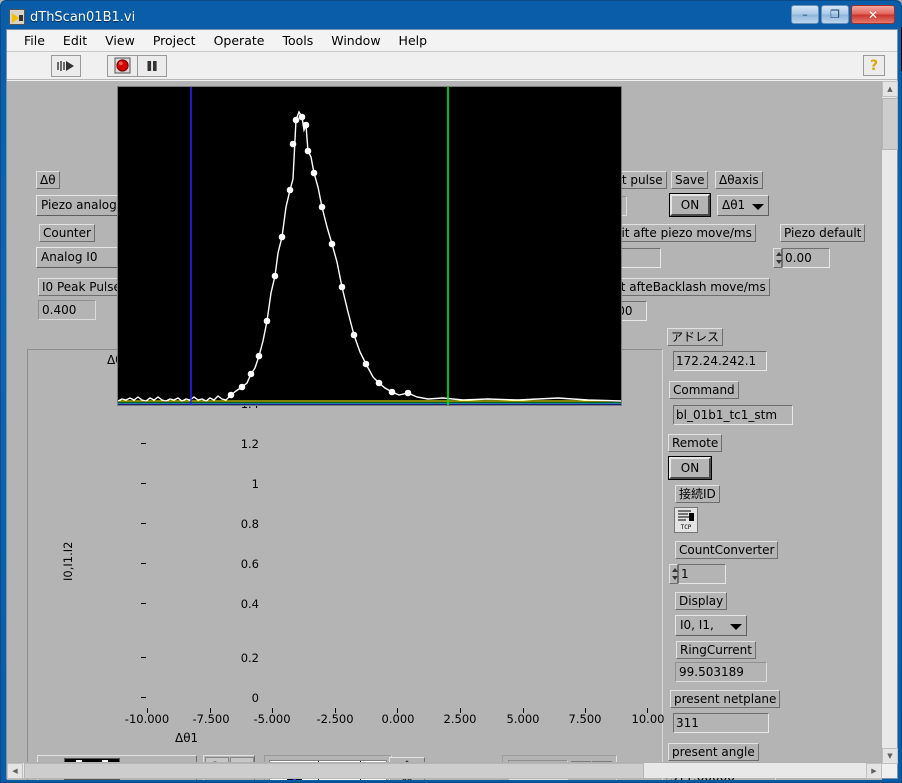 The height and width of the screenshot is (783, 902). What do you see at coordinates (890, 89) in the screenshot?
I see `scroll-up-arrow-icon: ▲` at bounding box center [890, 89].